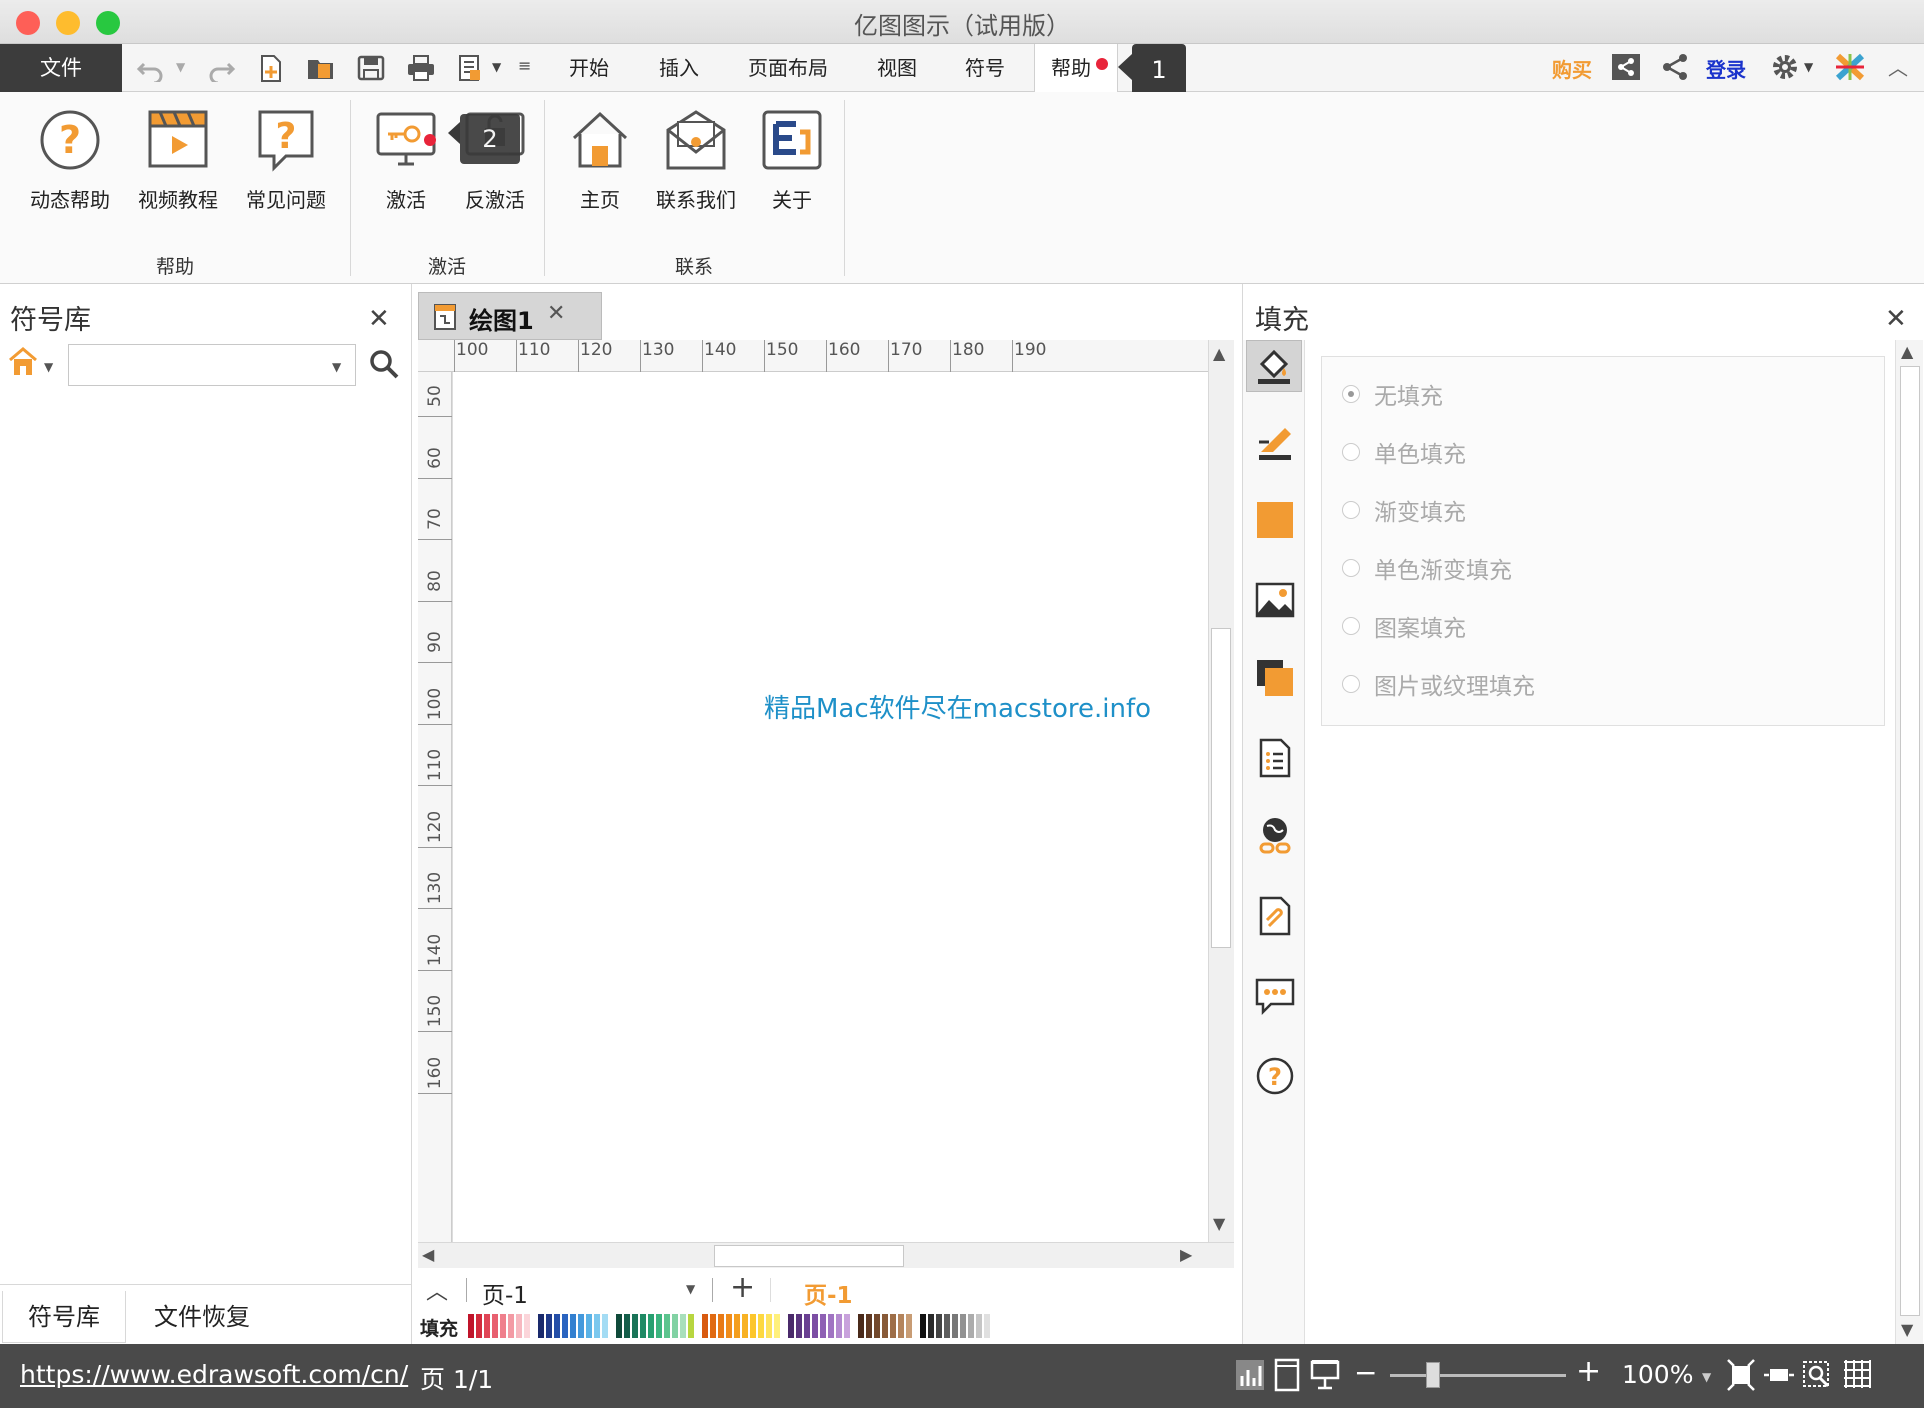 This screenshot has width=1924, height=1408. What do you see at coordinates (1275, 442) in the screenshot?
I see `line-pen-icon` at bounding box center [1275, 442].